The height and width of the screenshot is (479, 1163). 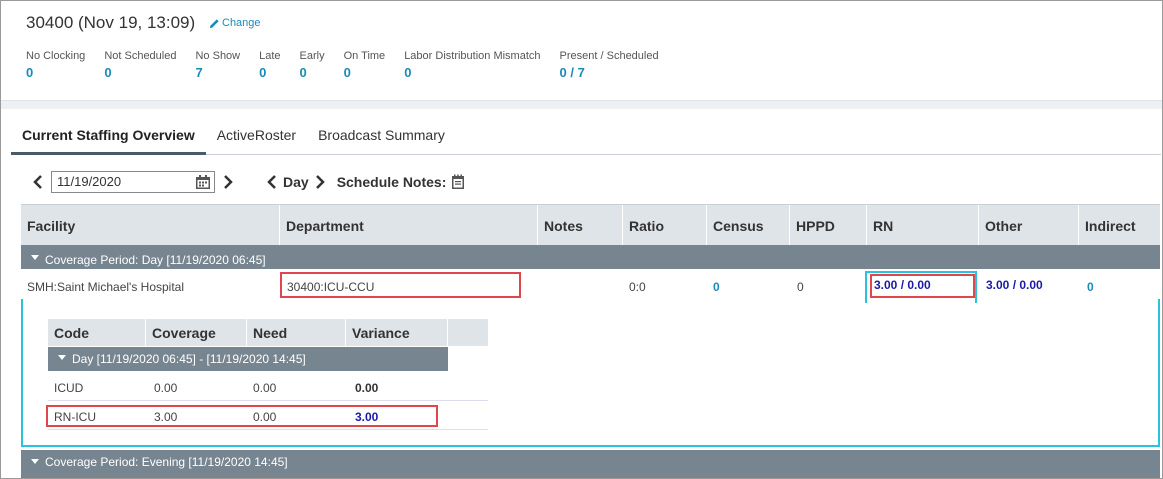 What do you see at coordinates (269, 65) in the screenshot?
I see `stat-late: Late 0` at bounding box center [269, 65].